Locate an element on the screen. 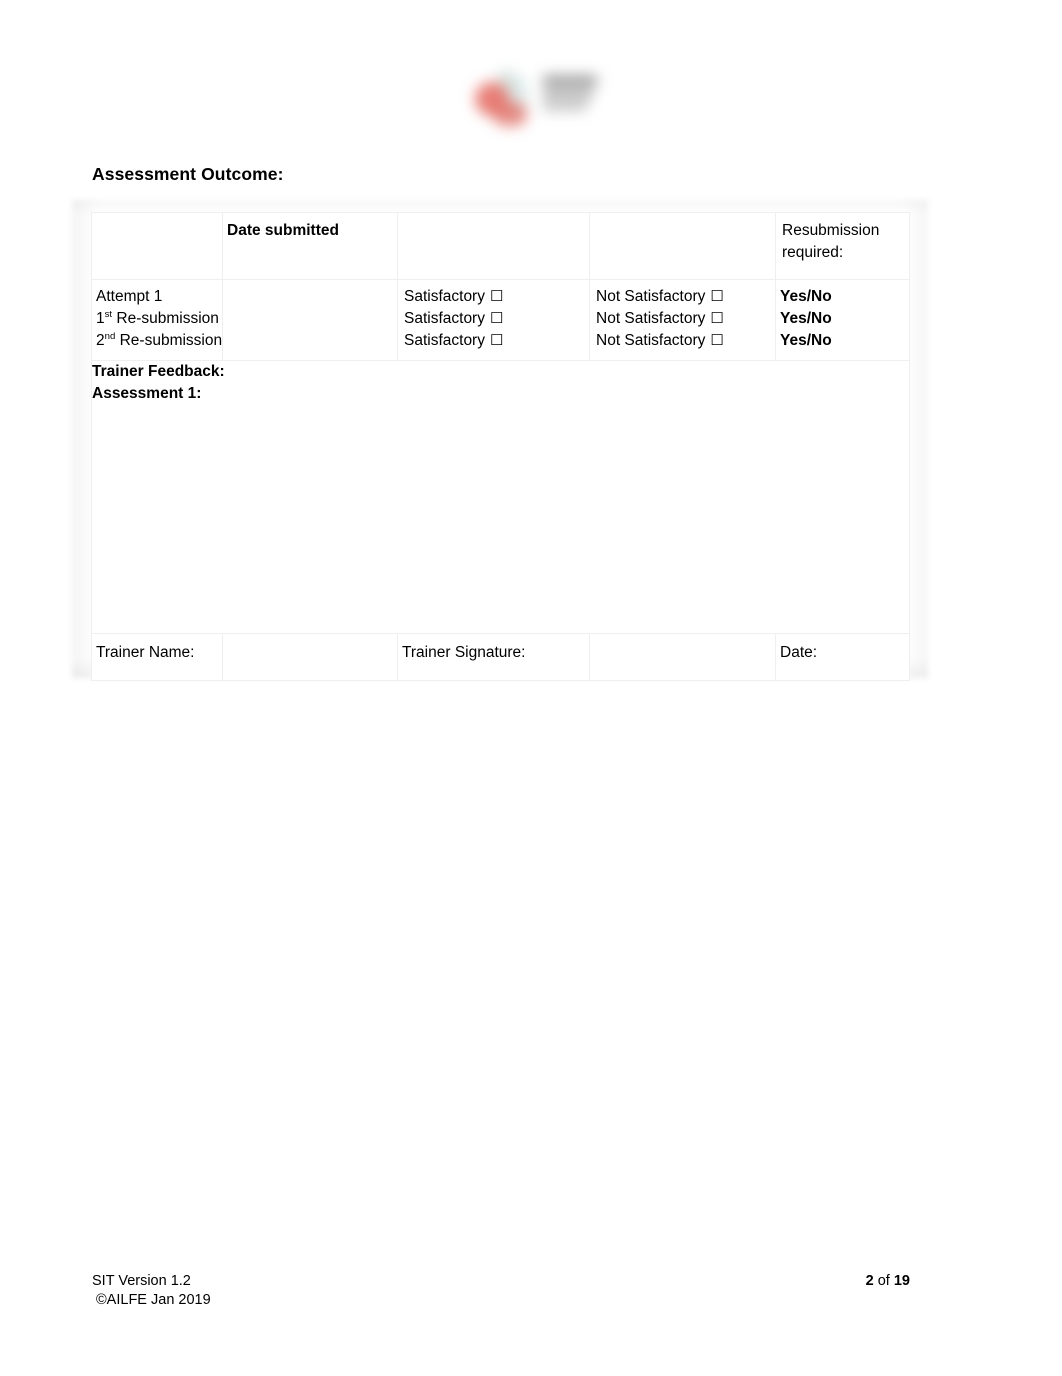 The height and width of the screenshot is (1376, 1062). table-header-row: Date submitted Resubmission required: is located at coordinates (500, 246).